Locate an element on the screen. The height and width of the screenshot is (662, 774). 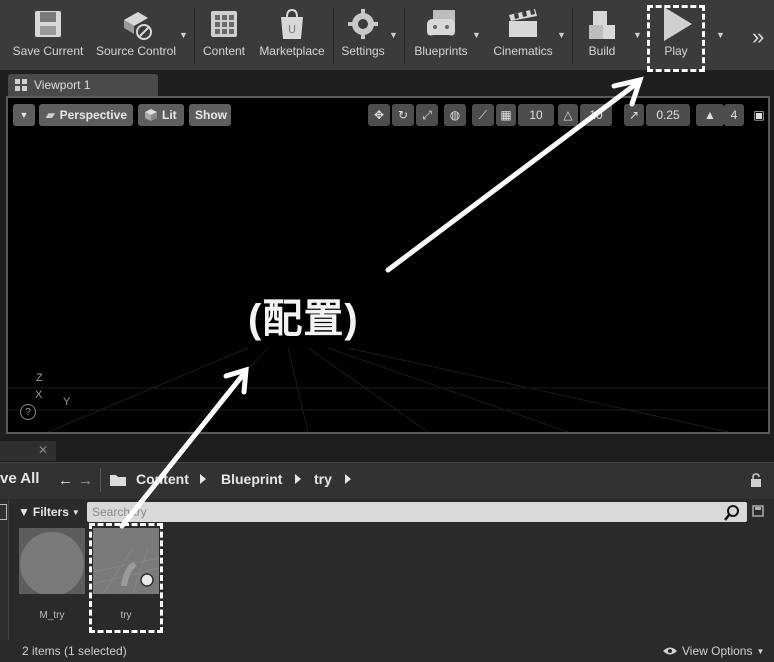
arrow-to-play-button is located at coordinates (512, 177).